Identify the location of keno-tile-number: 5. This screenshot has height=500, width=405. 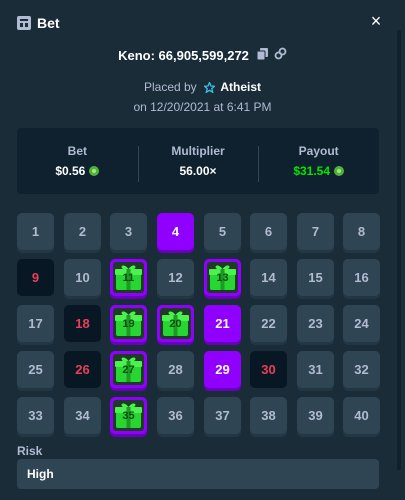
(222, 231).